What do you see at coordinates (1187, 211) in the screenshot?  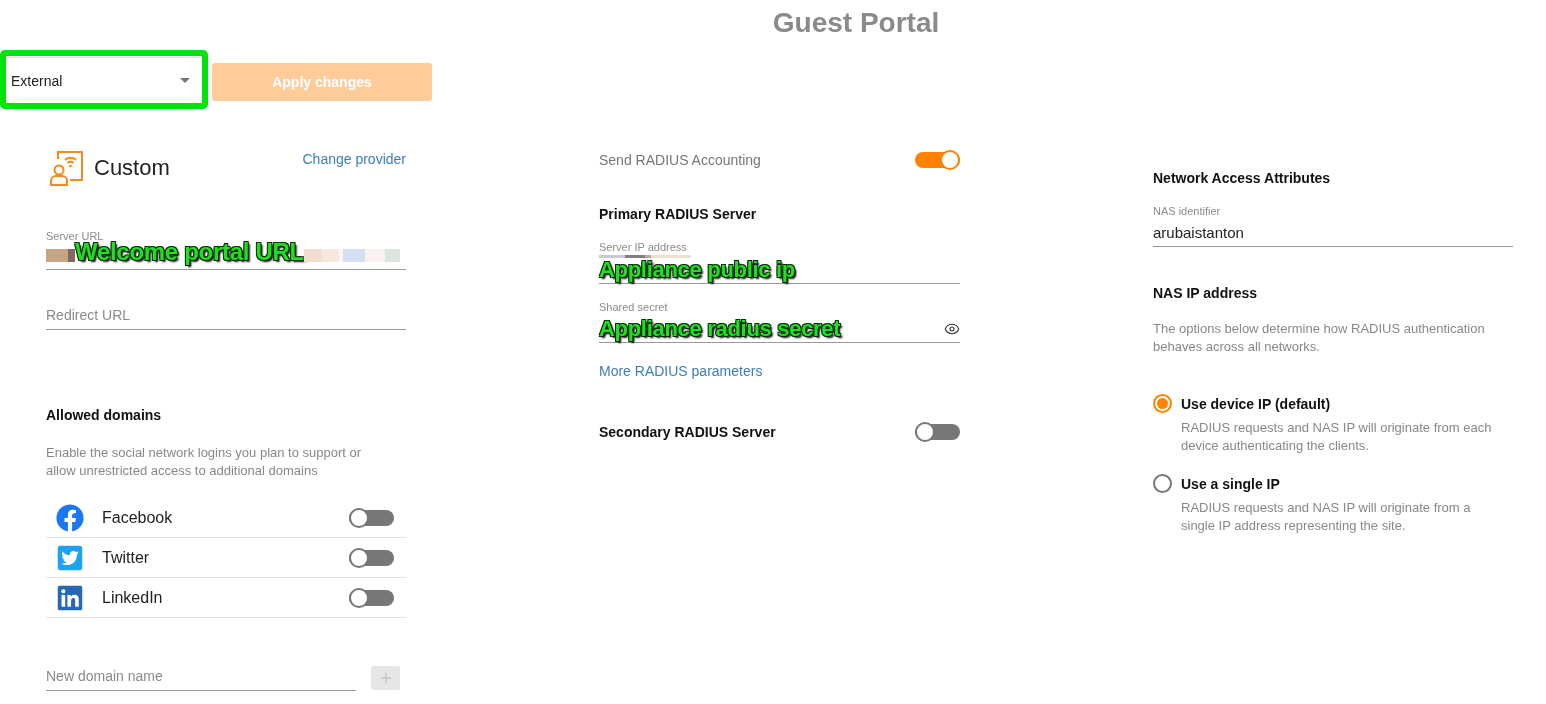 I see `field-label: NAS identifier` at bounding box center [1187, 211].